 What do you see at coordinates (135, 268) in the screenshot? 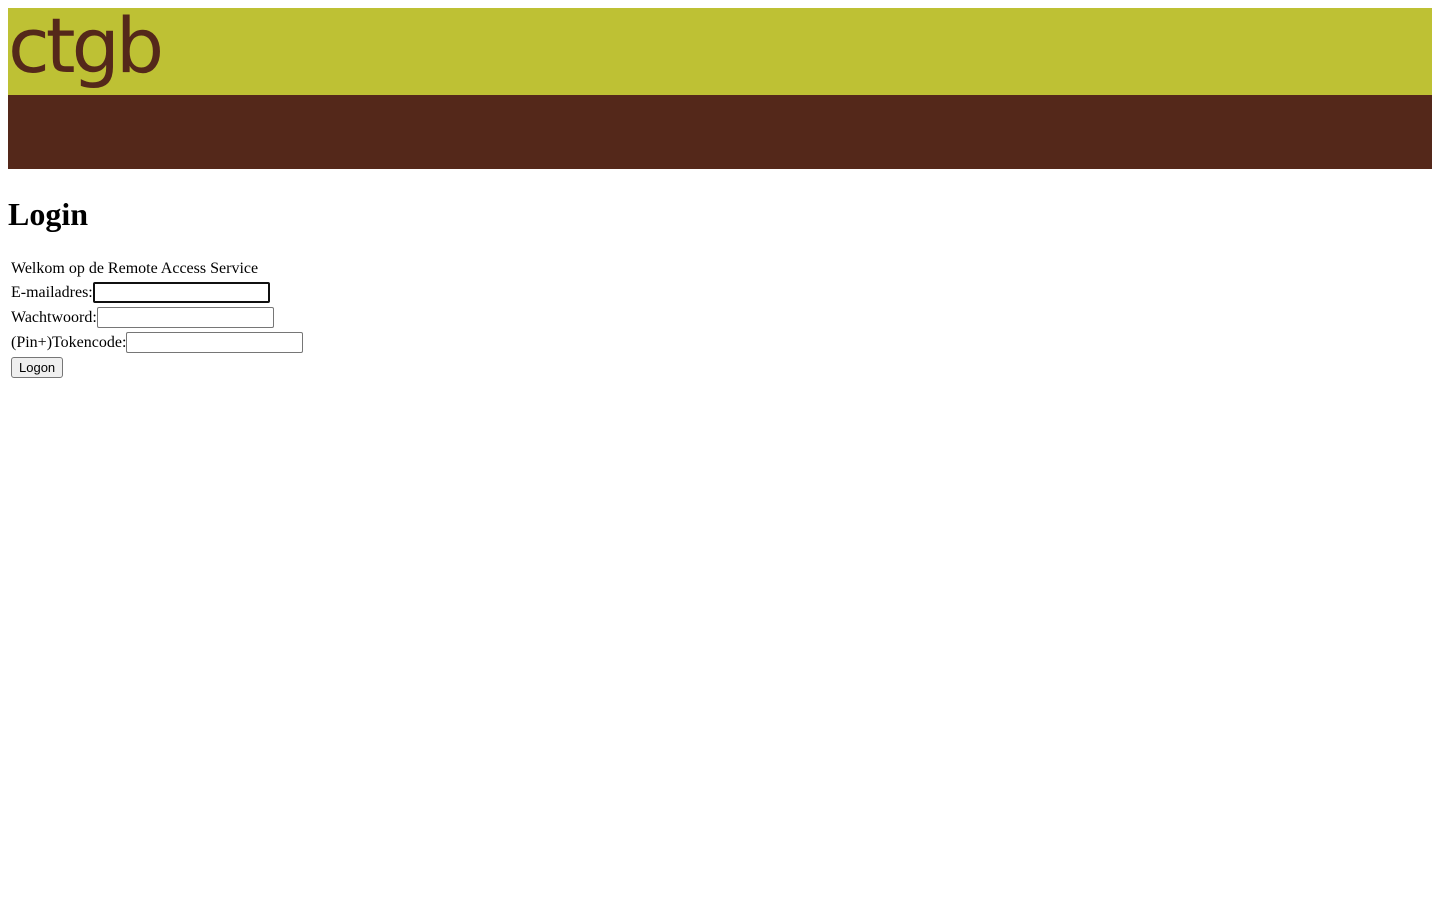
I see `welcome-text: Welkom op de Remote Access Service` at bounding box center [135, 268].